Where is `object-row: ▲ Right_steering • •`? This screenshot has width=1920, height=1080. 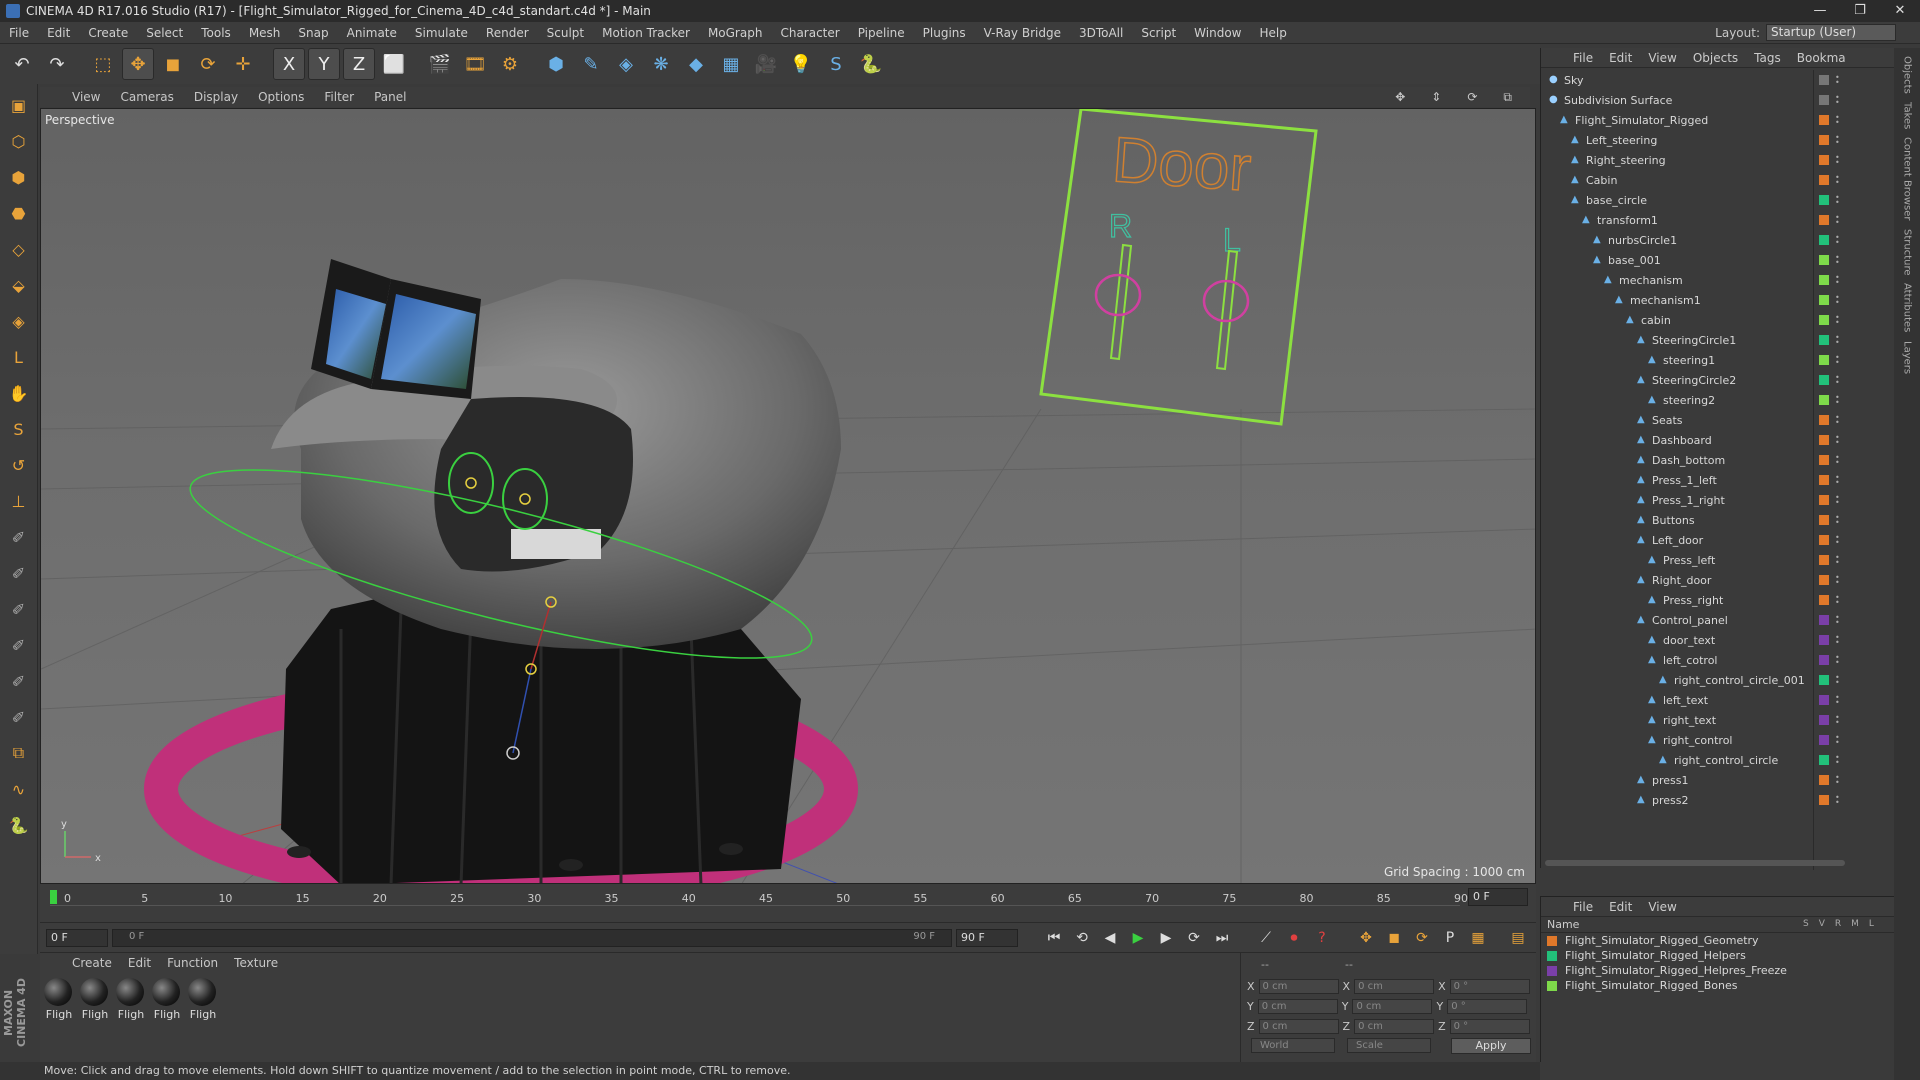 object-row: ▲ Right_steering • • is located at coordinates (1718, 160).